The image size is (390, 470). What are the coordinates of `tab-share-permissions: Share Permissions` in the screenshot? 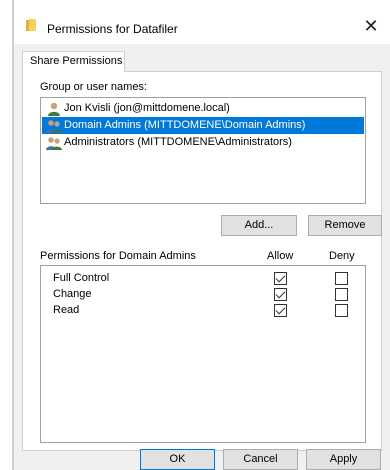 It's located at (73, 61).